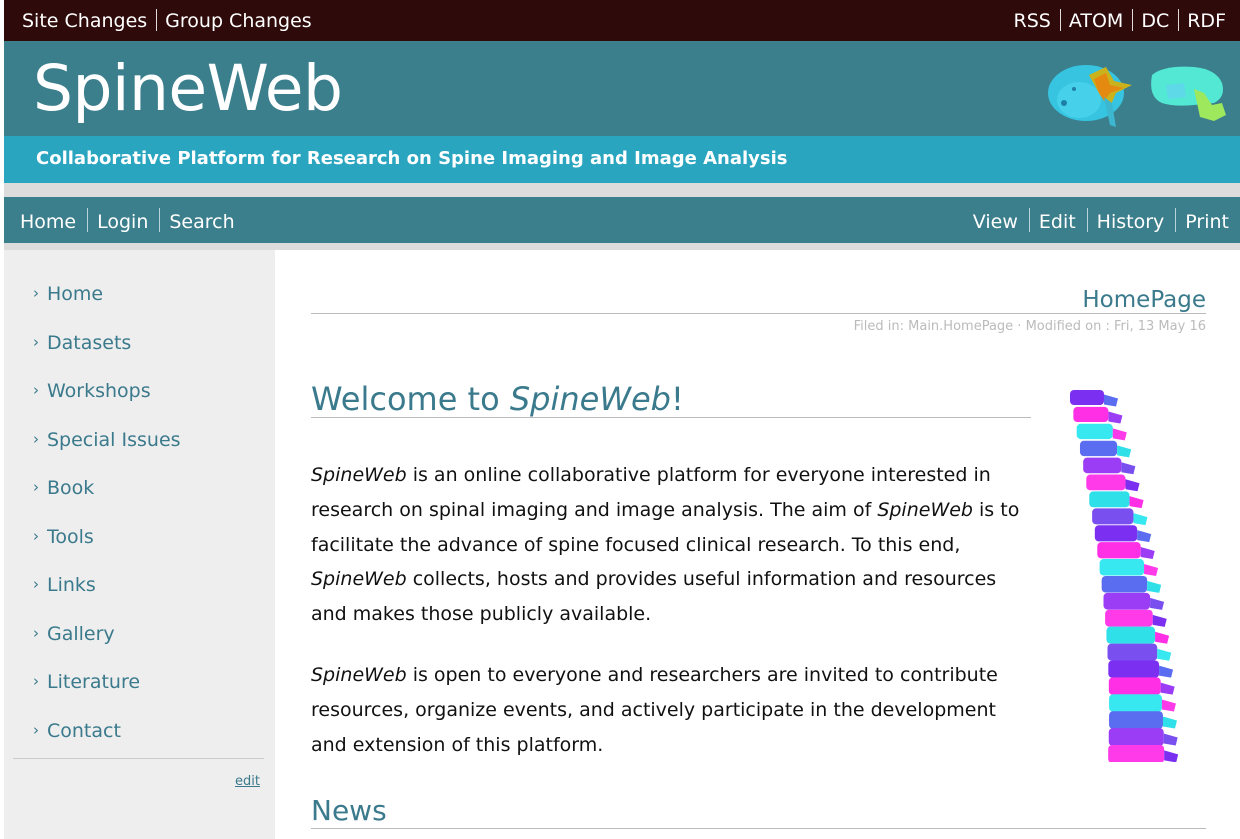 The width and height of the screenshot is (1240, 839). I want to click on sidebar-item-special-issues: › Special Issues, so click(107, 453).